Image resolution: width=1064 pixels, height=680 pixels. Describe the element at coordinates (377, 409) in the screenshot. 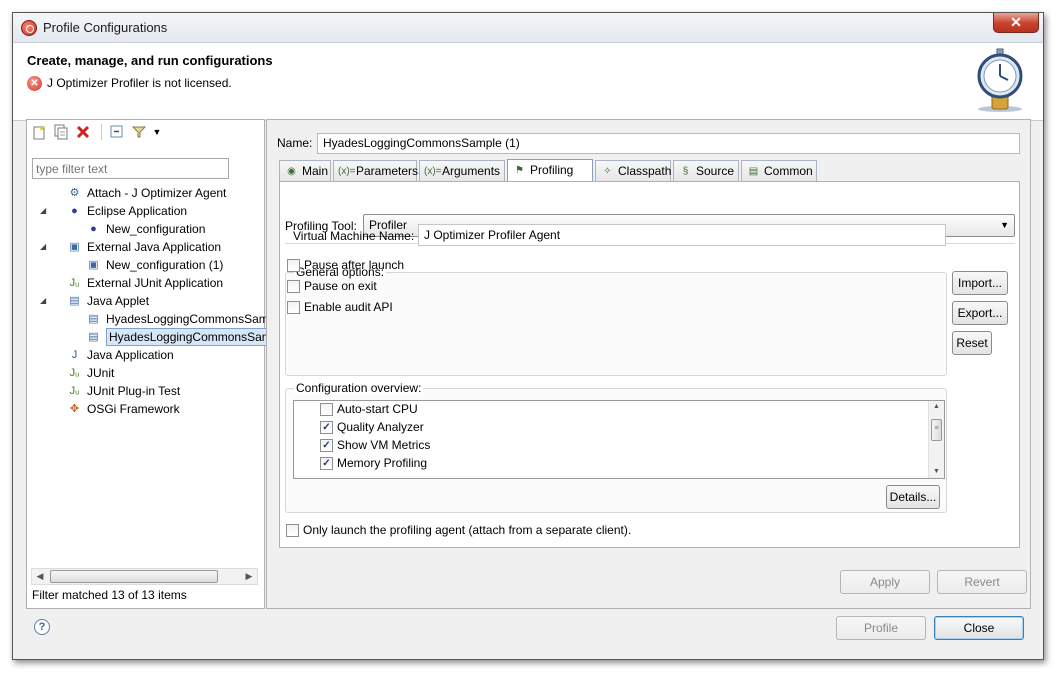

I see `overview-item-label: Auto-start CPU` at that location.